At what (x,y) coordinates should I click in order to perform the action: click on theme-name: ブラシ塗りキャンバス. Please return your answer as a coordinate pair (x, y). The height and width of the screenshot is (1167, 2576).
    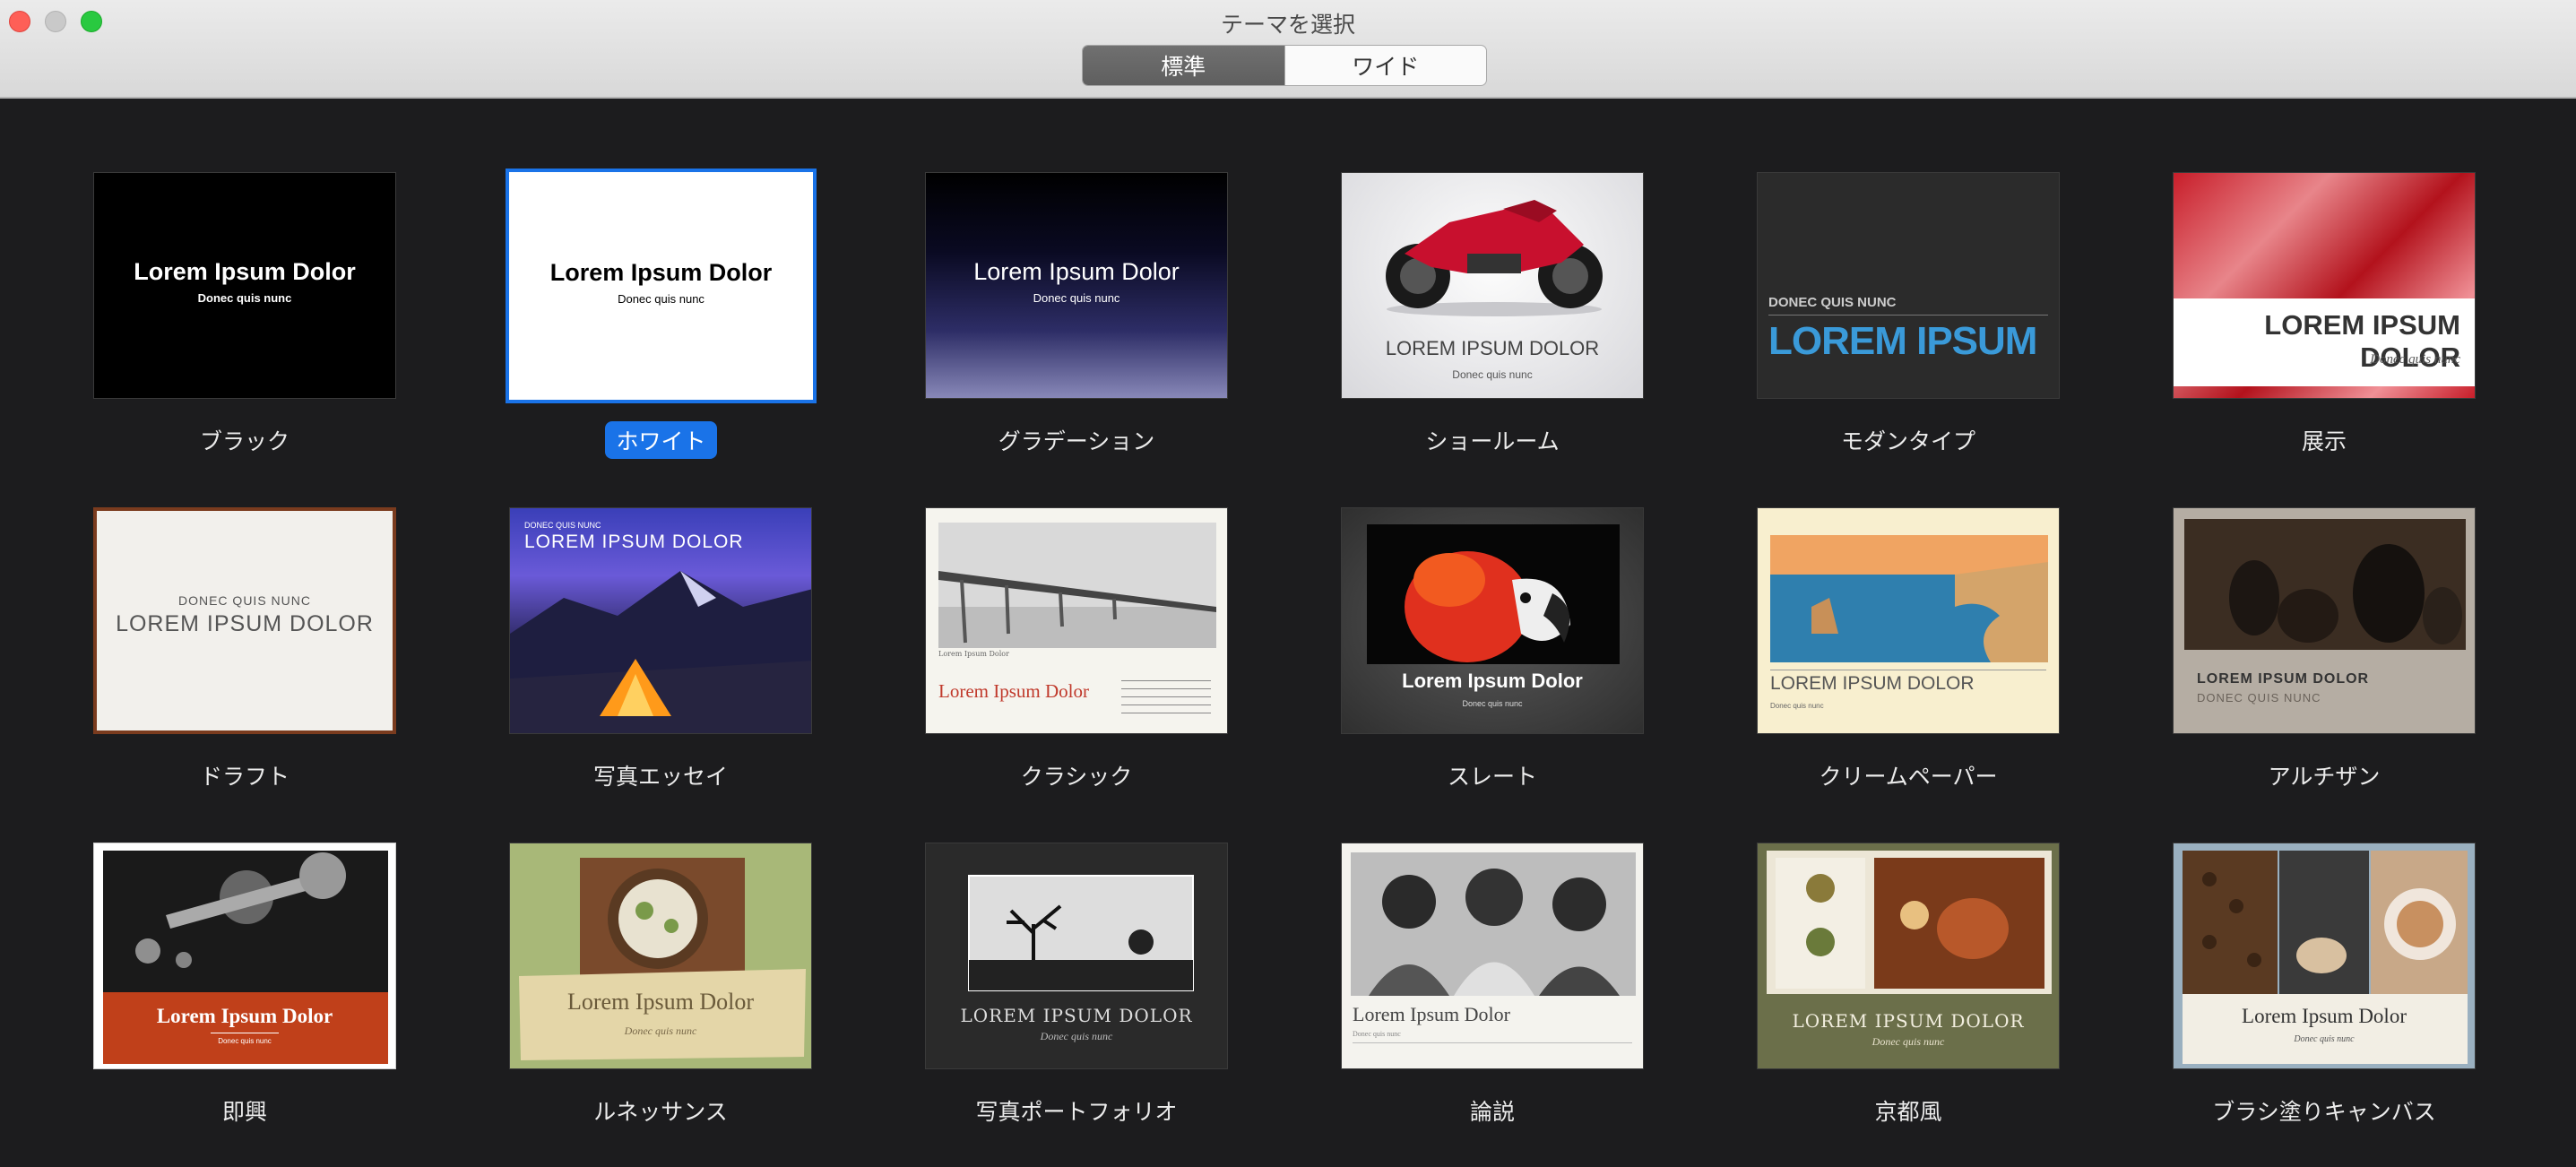
    Looking at the image, I should click on (2324, 1112).